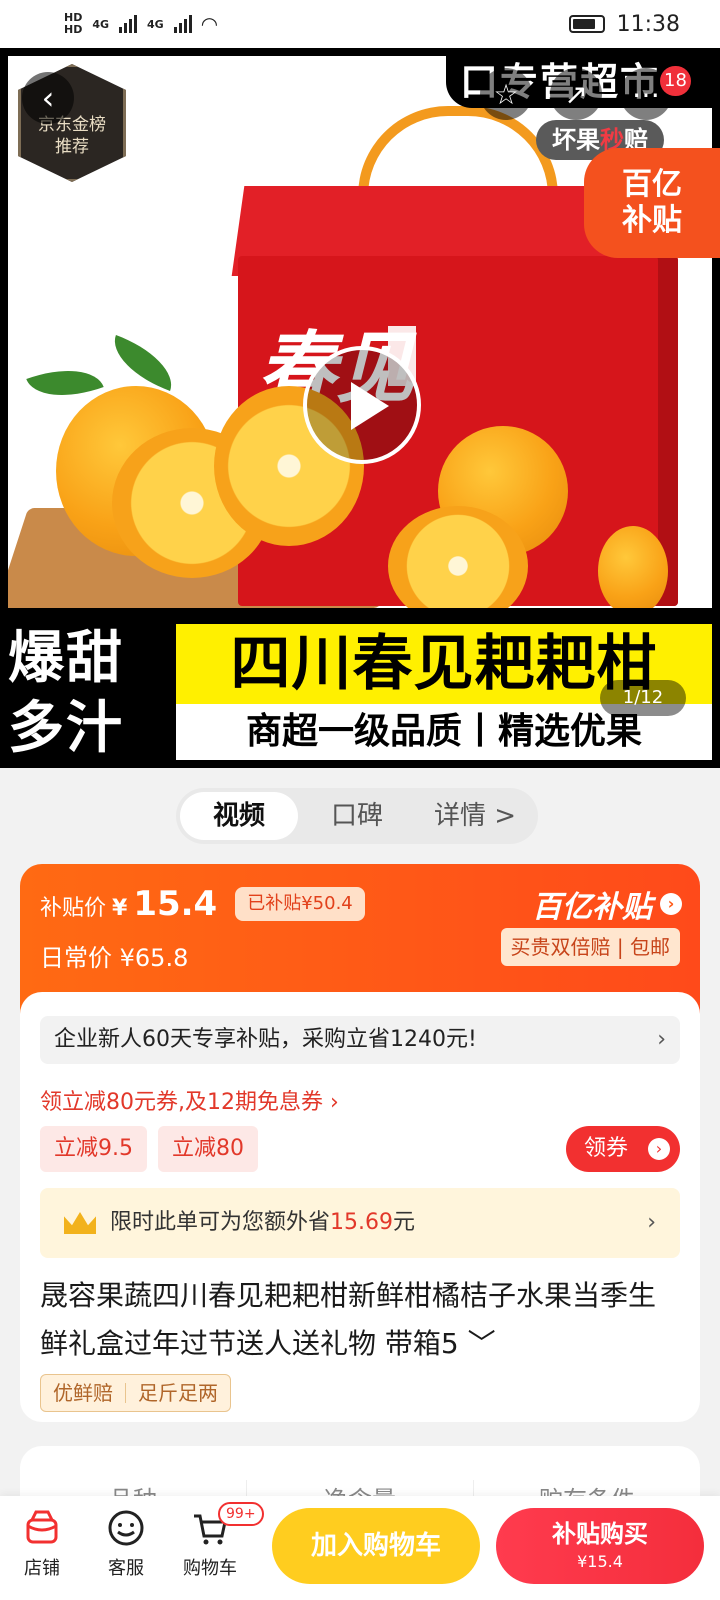 The height and width of the screenshot is (1600, 720). I want to click on savings-suffix: 元, so click(404, 1222).